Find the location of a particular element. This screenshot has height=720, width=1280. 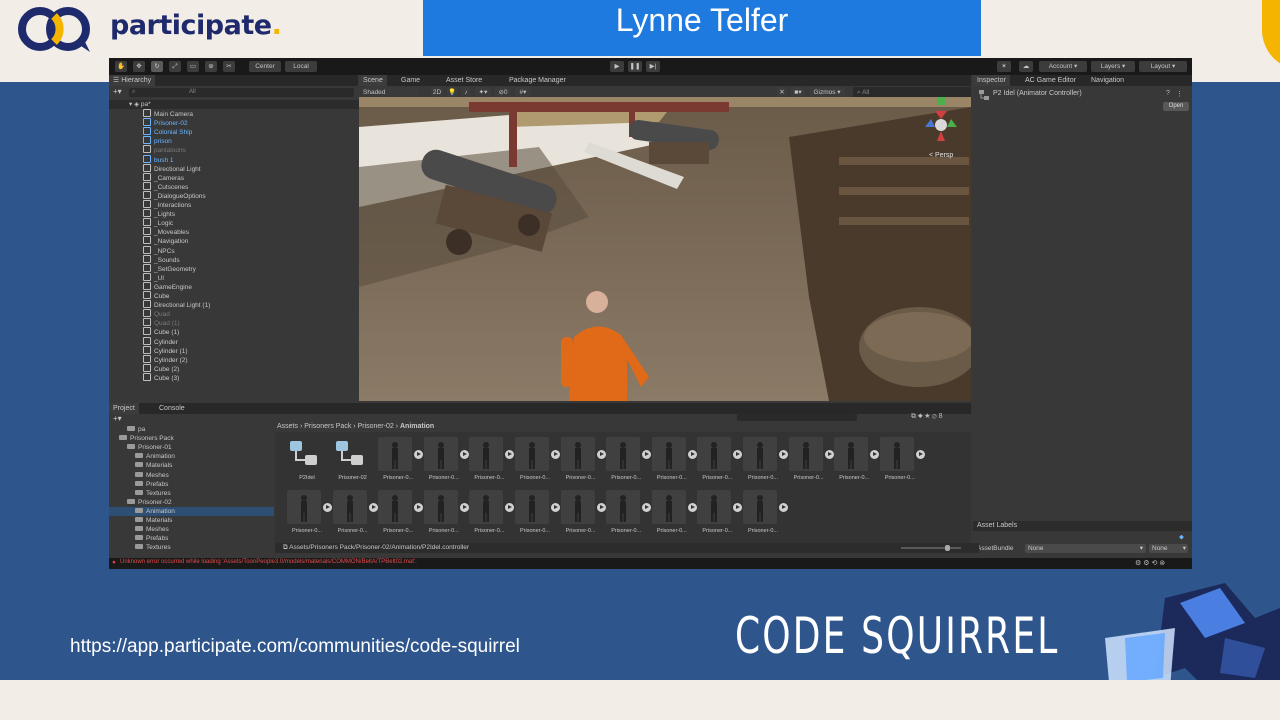

hierarchy-item: _Cutscenes is located at coordinates (148, 186).